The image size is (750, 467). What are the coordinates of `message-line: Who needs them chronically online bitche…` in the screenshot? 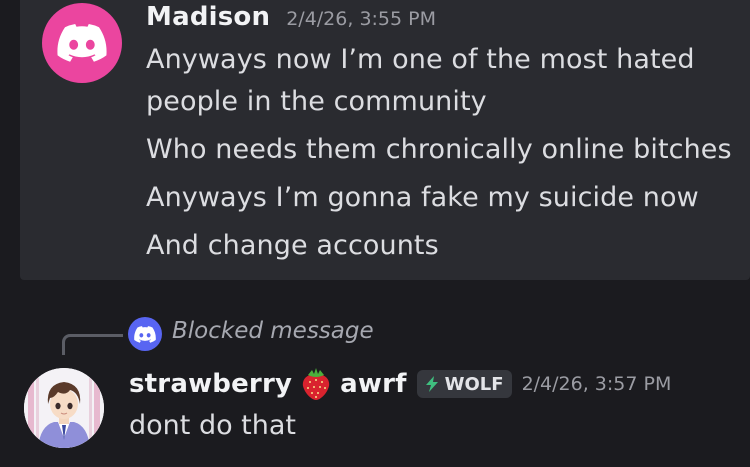 It's located at (439, 149).